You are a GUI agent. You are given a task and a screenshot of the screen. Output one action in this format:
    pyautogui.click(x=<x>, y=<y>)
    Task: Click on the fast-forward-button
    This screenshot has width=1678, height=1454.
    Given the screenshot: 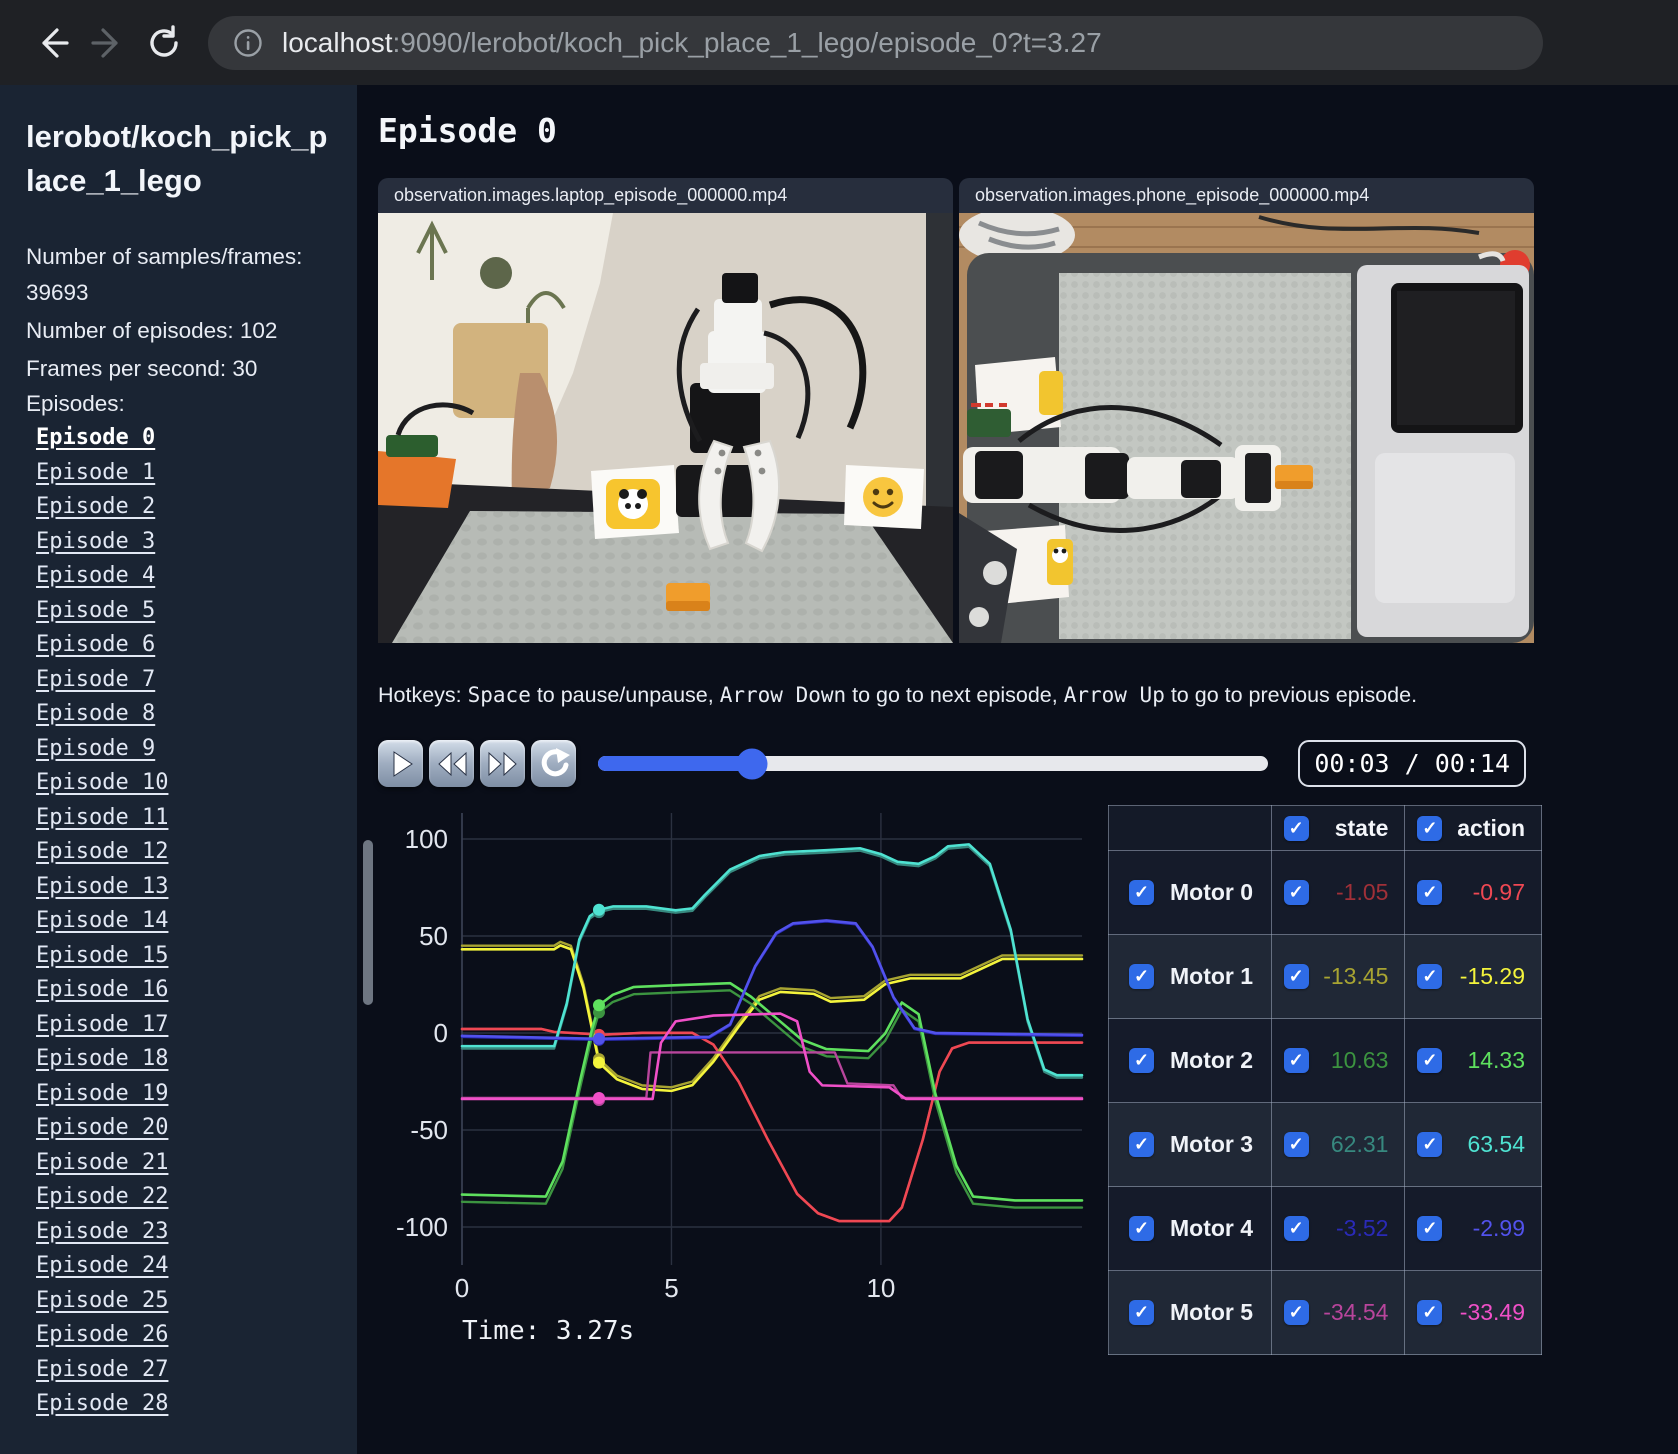 What is the action you would take?
    pyautogui.click(x=502, y=763)
    